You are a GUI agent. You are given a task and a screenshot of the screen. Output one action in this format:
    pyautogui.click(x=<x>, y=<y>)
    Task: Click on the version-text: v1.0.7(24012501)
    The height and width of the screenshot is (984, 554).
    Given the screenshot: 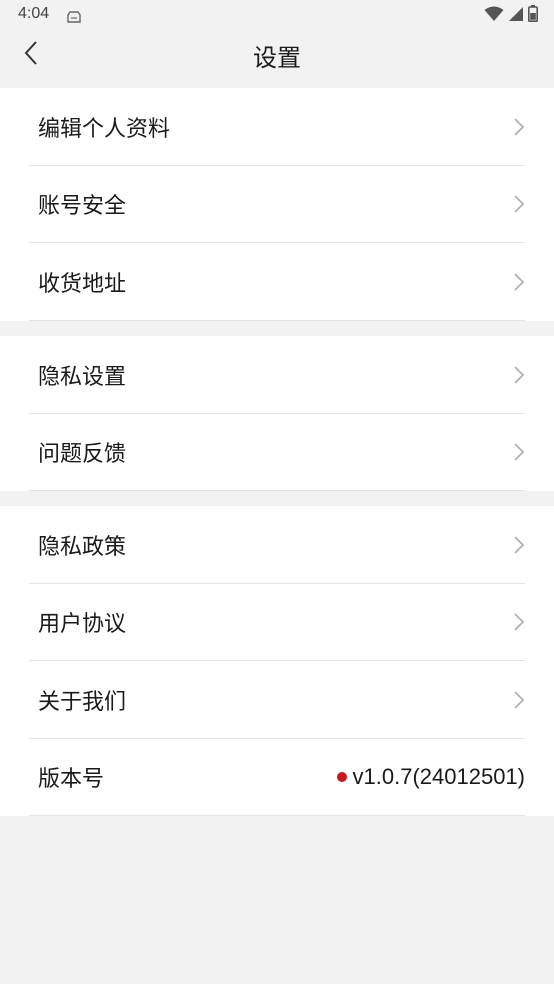 What is the action you would take?
    pyautogui.click(x=438, y=777)
    